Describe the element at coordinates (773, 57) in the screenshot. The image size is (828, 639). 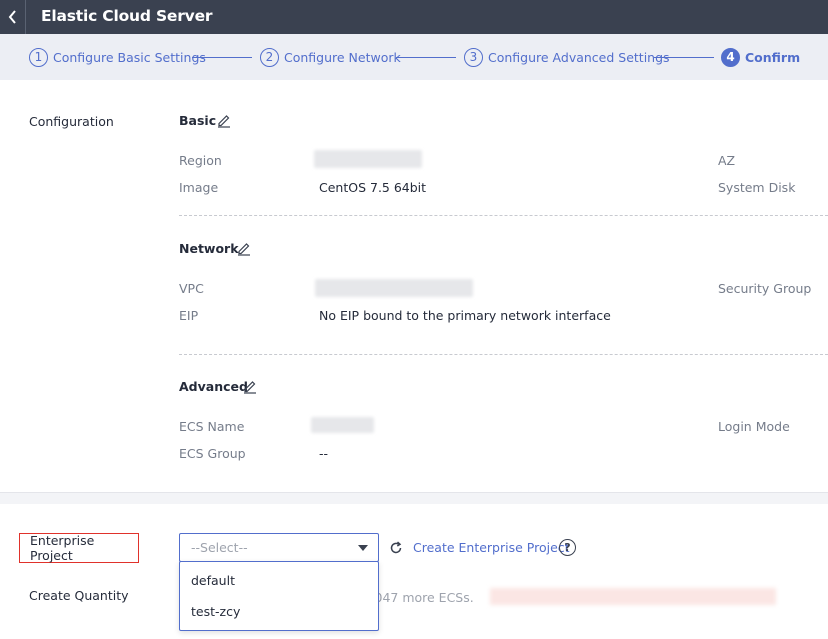
I see `step-label: Confirm` at that location.